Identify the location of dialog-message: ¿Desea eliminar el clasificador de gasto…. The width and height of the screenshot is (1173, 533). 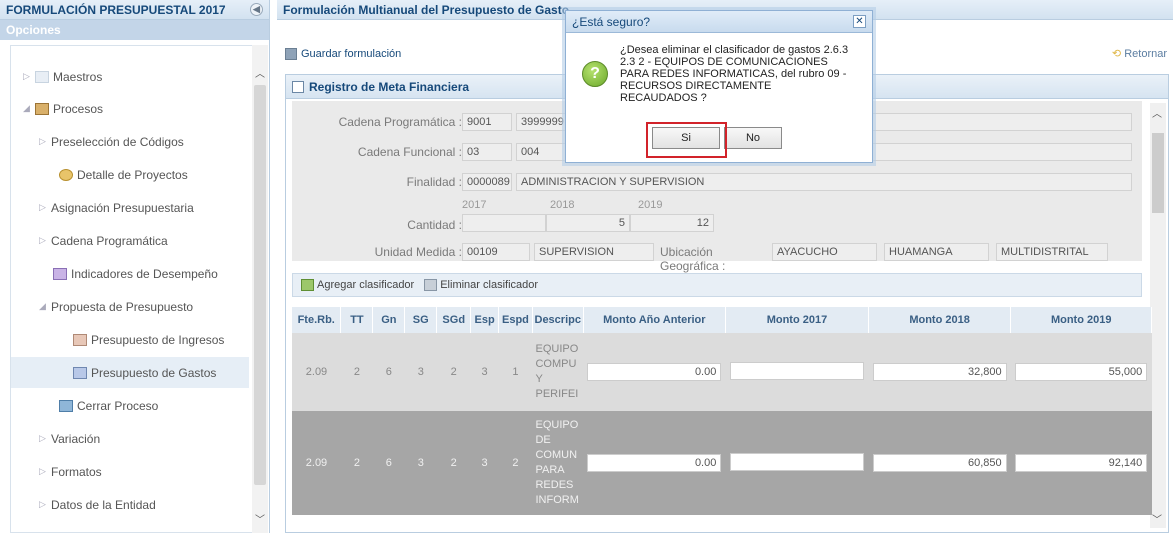
(740, 74).